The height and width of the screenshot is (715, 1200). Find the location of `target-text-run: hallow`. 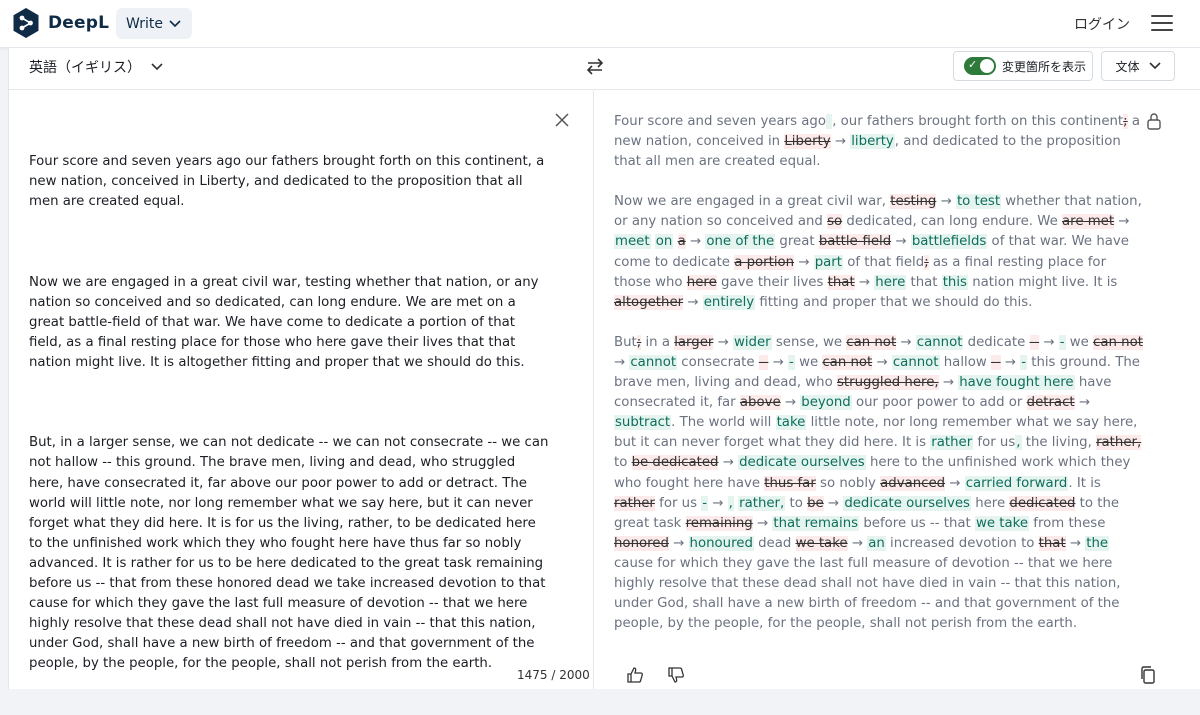

target-text-run: hallow is located at coordinates (965, 362).